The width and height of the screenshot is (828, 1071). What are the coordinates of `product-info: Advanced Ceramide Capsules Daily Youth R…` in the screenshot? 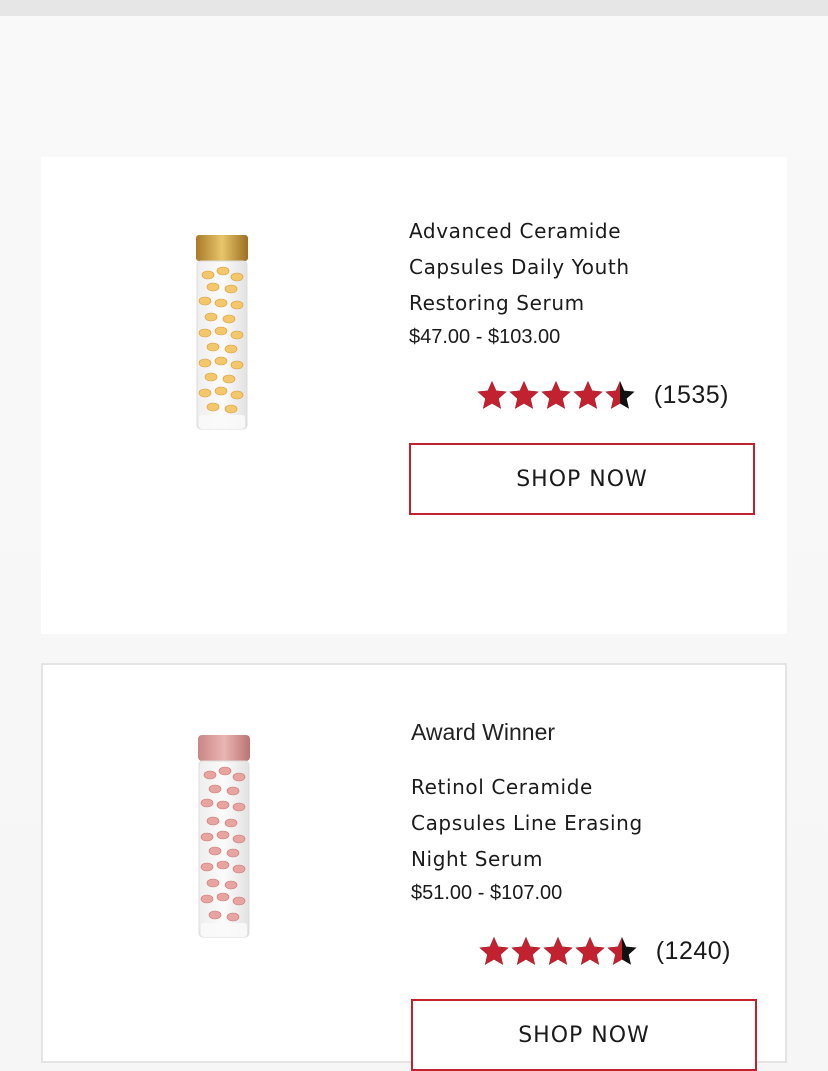 It's located at (582, 364).